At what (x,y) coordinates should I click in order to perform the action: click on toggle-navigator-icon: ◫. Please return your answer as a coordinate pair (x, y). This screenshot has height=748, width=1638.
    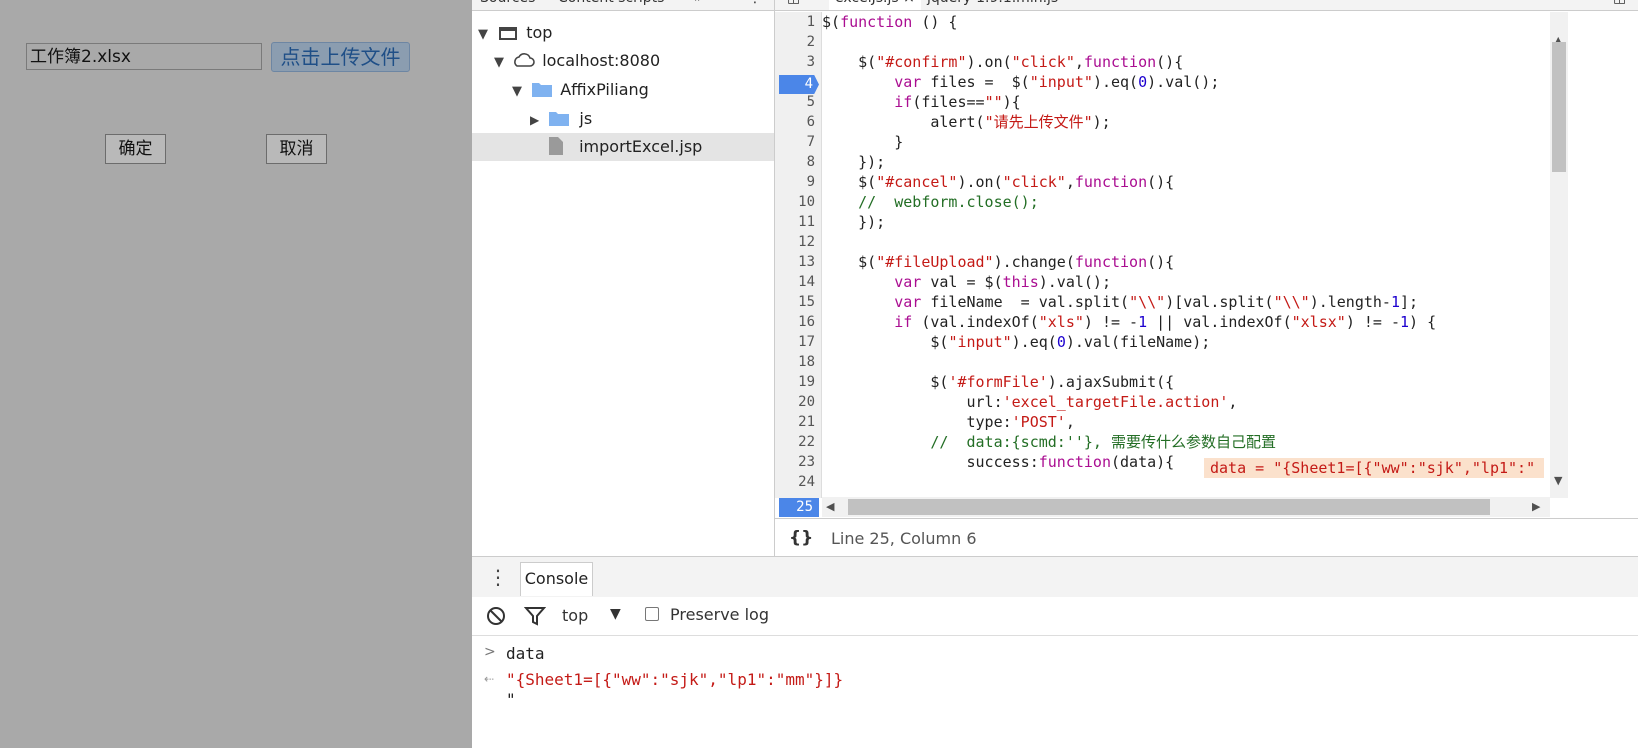
    Looking at the image, I should click on (793, 5).